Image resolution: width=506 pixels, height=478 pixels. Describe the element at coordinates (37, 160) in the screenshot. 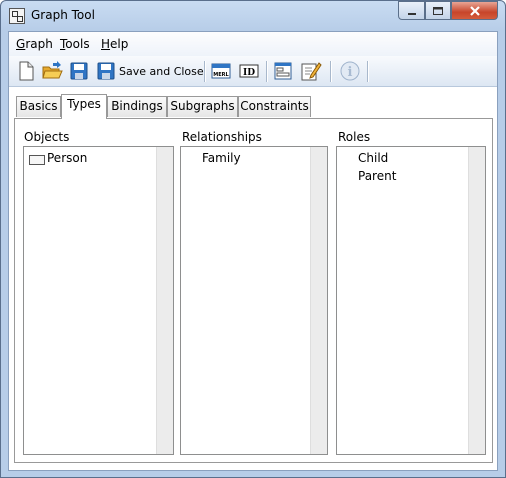

I see `object-type-icon` at that location.